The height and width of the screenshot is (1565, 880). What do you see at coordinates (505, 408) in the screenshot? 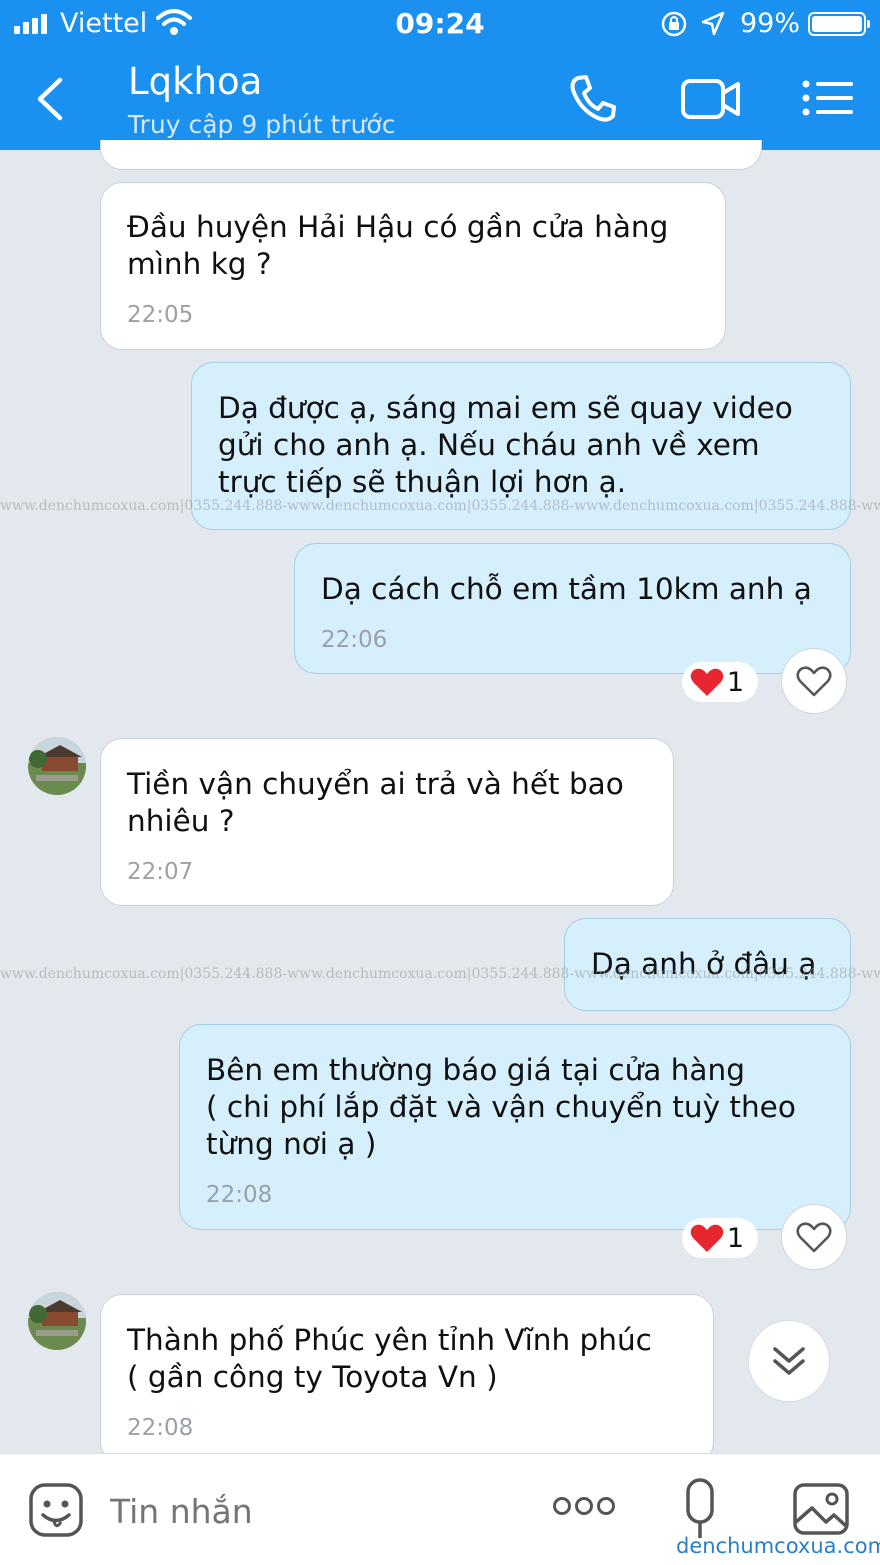
I see `message-text: Dạ được ạ, sáng mai em sẽ quay video` at bounding box center [505, 408].